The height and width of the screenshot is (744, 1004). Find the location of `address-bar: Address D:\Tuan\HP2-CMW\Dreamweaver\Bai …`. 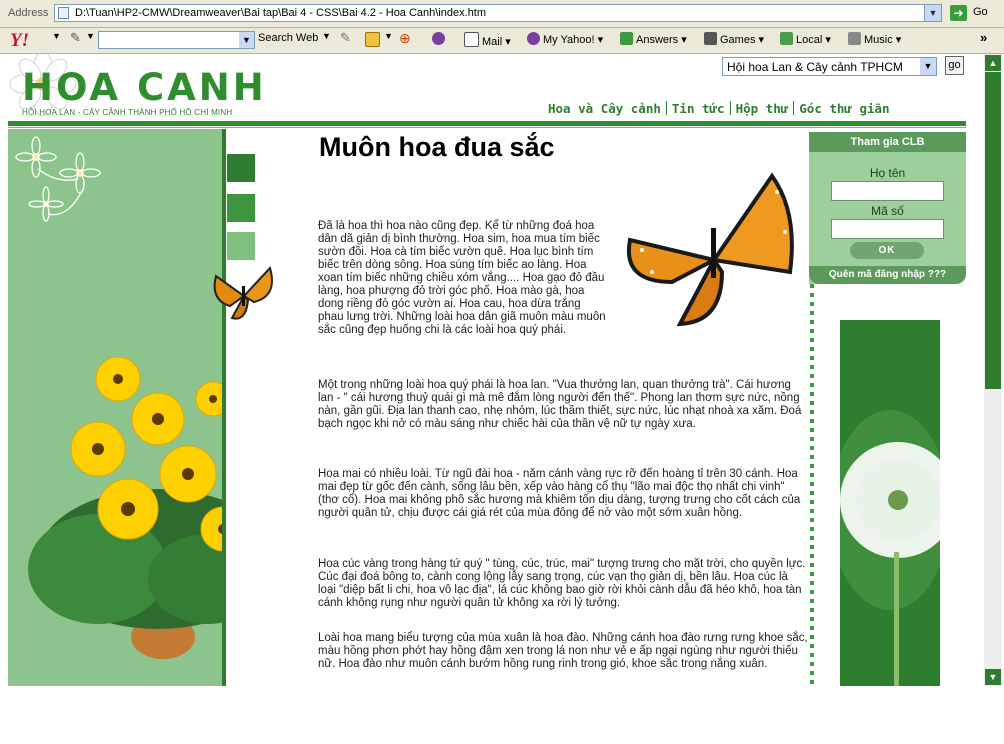

address-bar: Address D:\Tuan\HP2-CMW\Dreamweaver\Bai … is located at coordinates (502, 14).